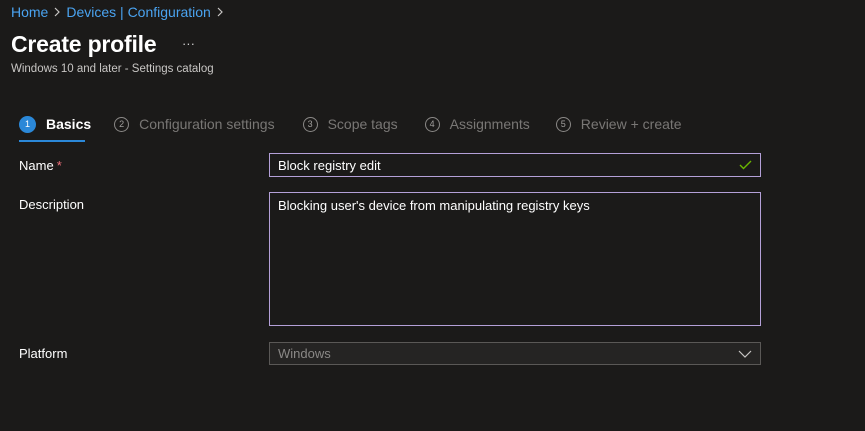  What do you see at coordinates (207, 124) in the screenshot?
I see `step-label: Configuration settings` at bounding box center [207, 124].